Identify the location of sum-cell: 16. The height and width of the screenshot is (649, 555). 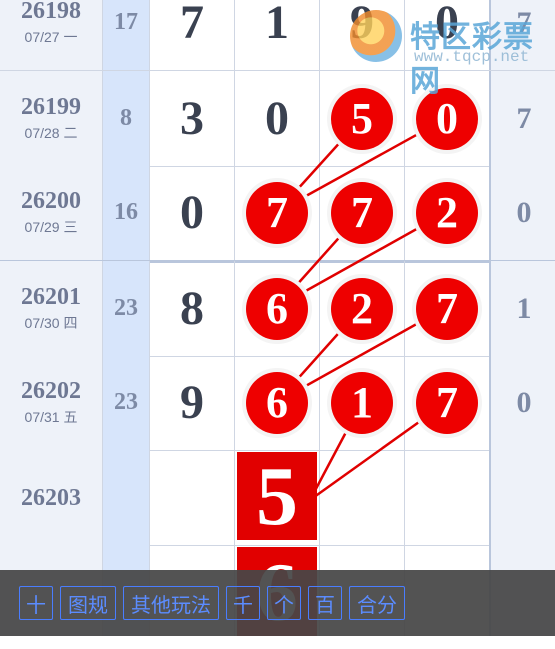
(126, 212).